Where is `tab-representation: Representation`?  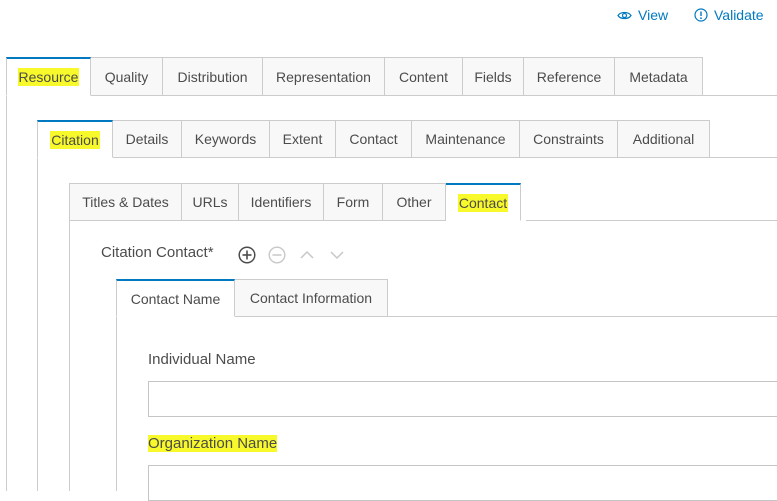 tab-representation: Representation is located at coordinates (324, 76).